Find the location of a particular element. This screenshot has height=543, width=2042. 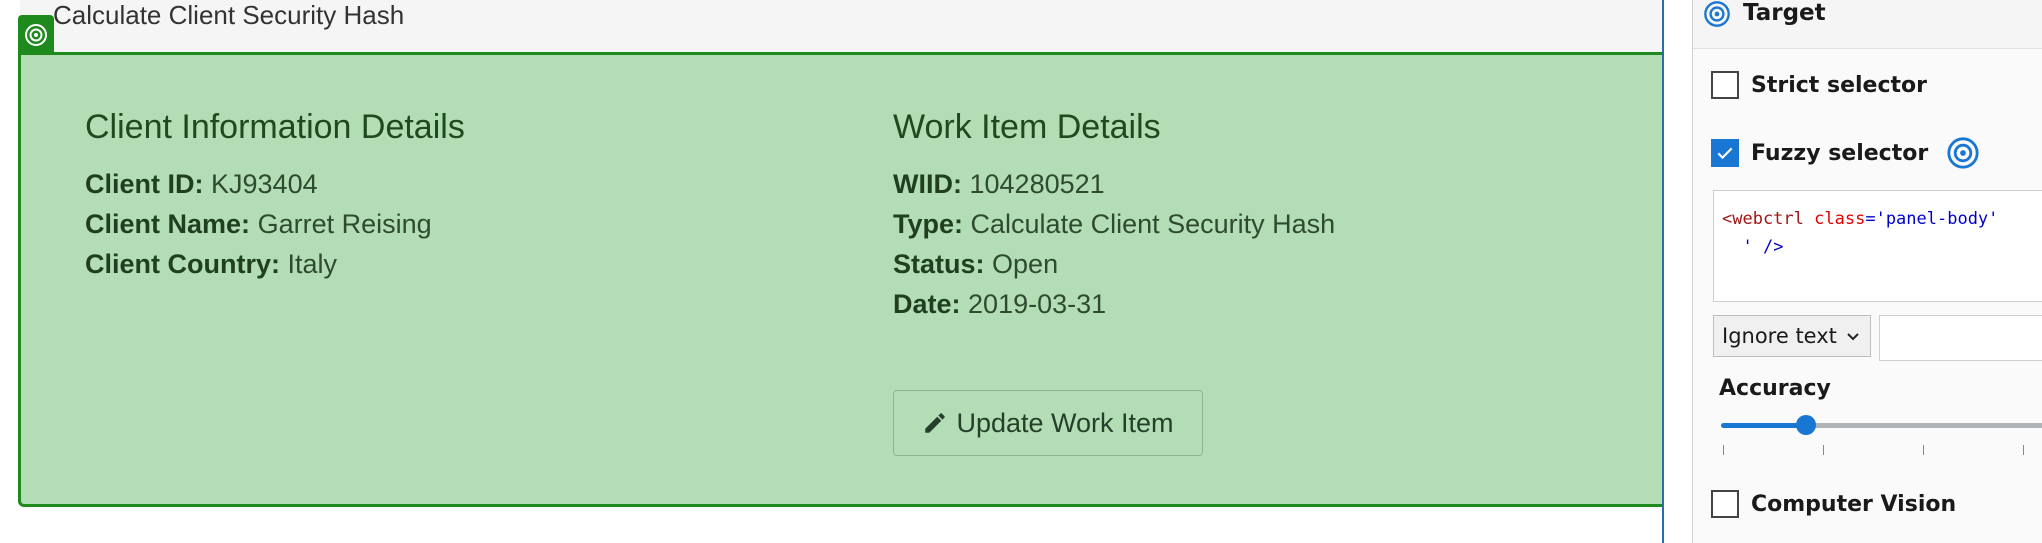

selector-code-editor: <webctrl class='panel-body' ' /> is located at coordinates (1877, 246).